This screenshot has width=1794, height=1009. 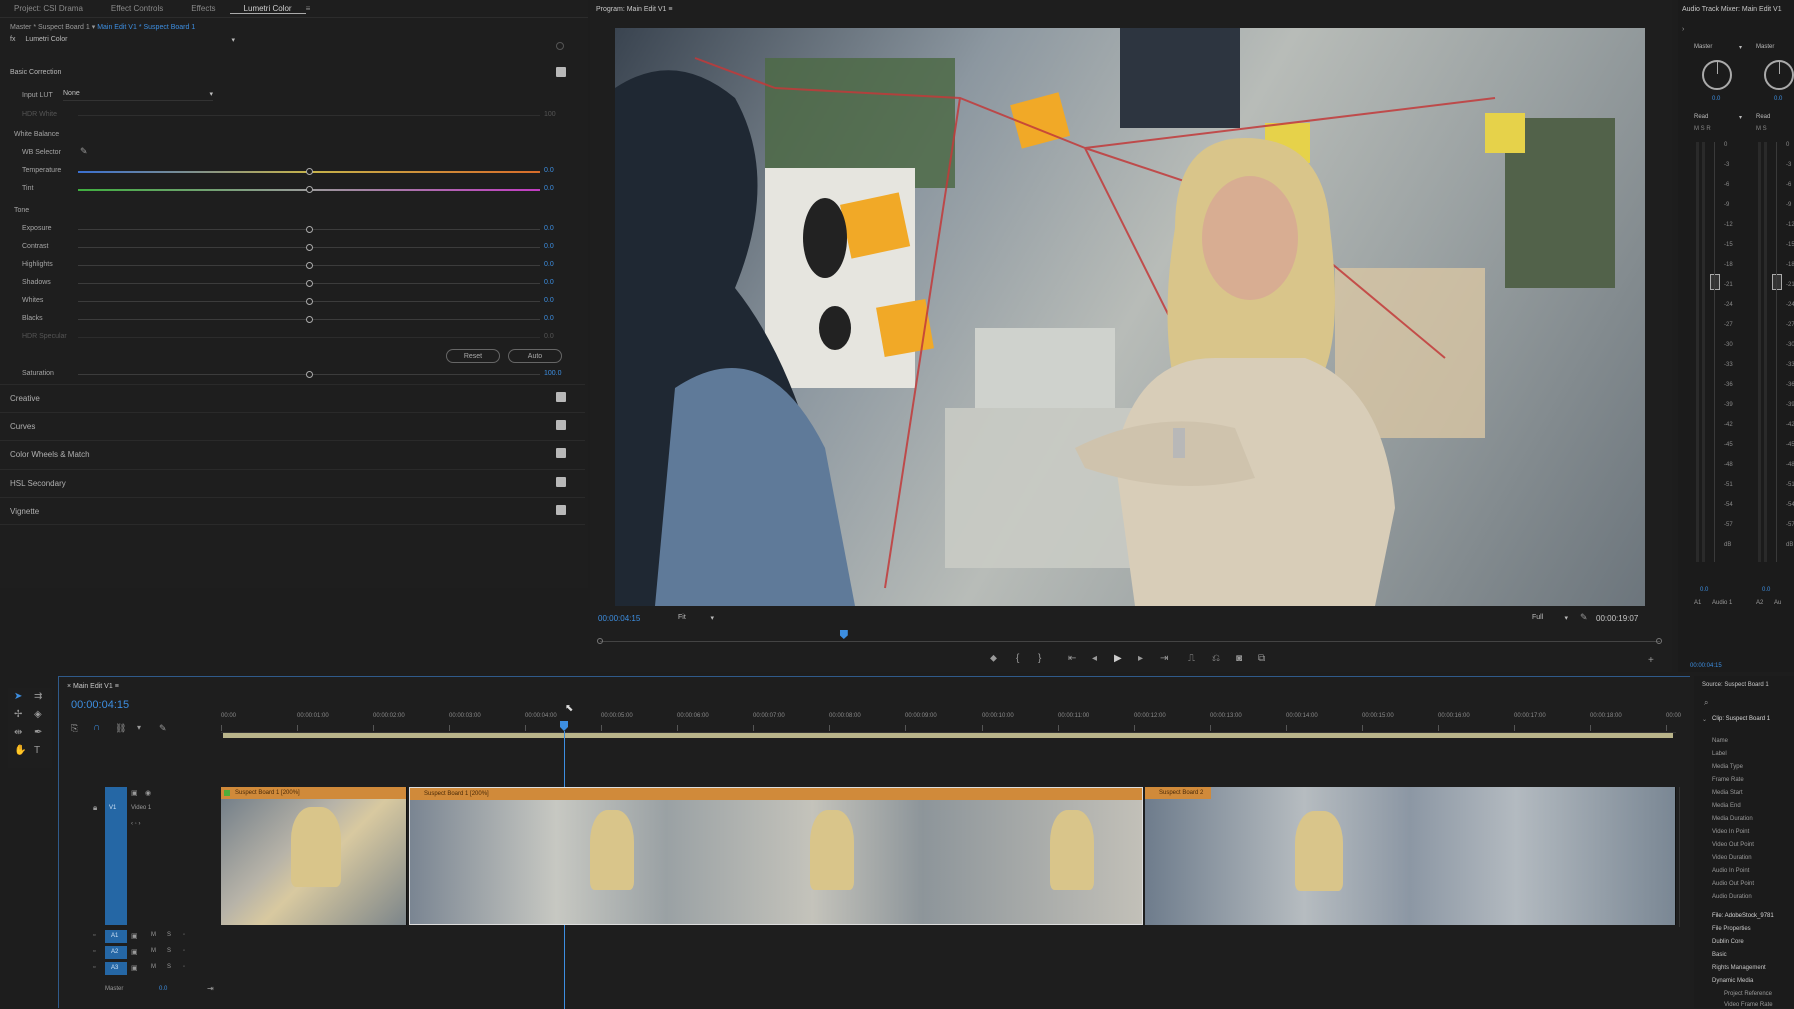 I want to click on metadata-file-item: File Properties, so click(x=1731, y=929).